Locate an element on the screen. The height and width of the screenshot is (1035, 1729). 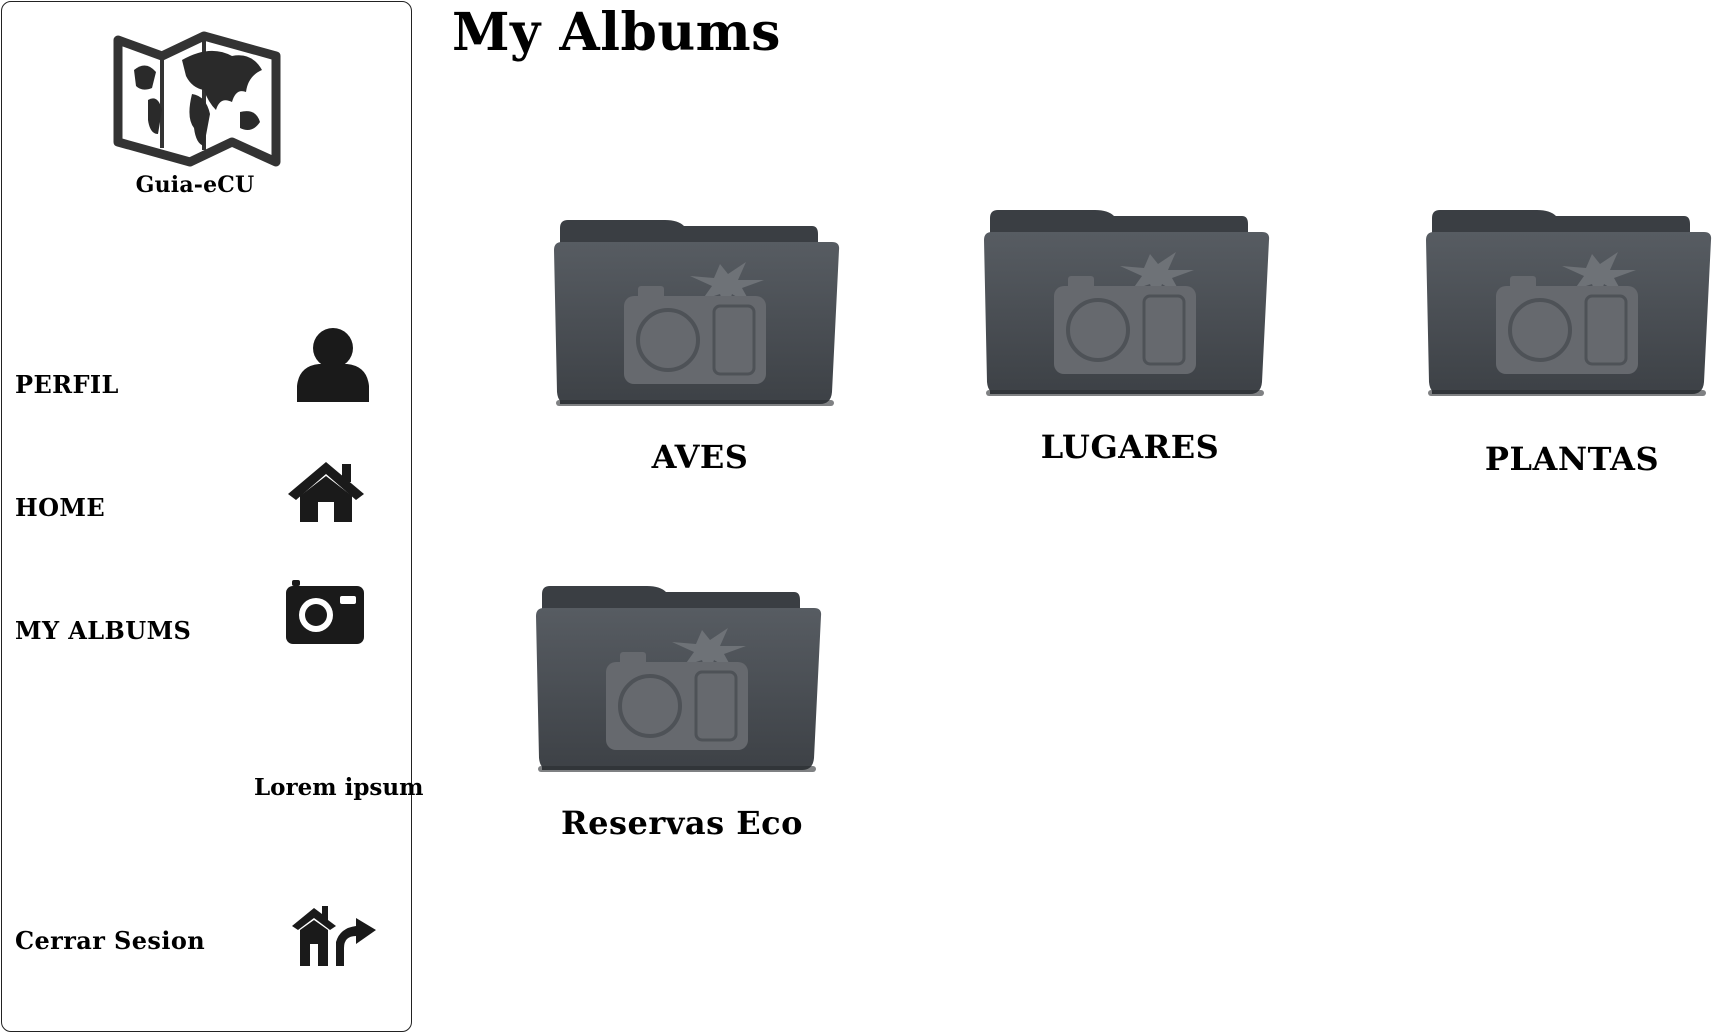
album-label: Reservas Eco is located at coordinates (682, 823).